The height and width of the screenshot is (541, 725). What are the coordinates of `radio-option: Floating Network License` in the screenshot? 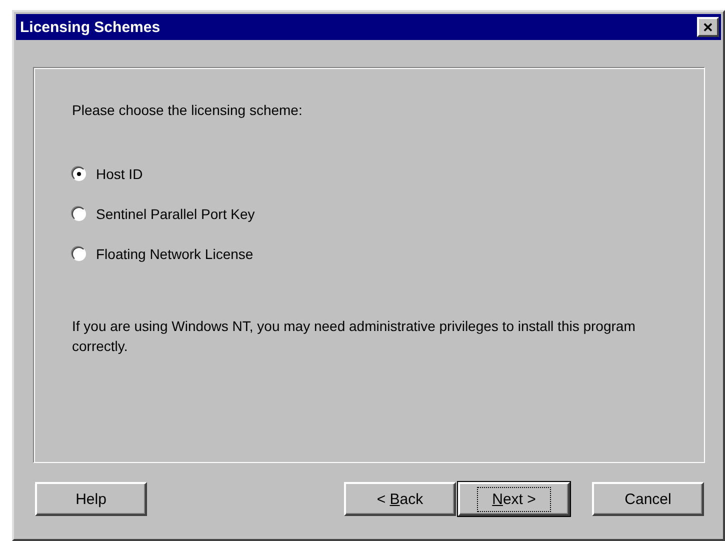 It's located at (369, 254).